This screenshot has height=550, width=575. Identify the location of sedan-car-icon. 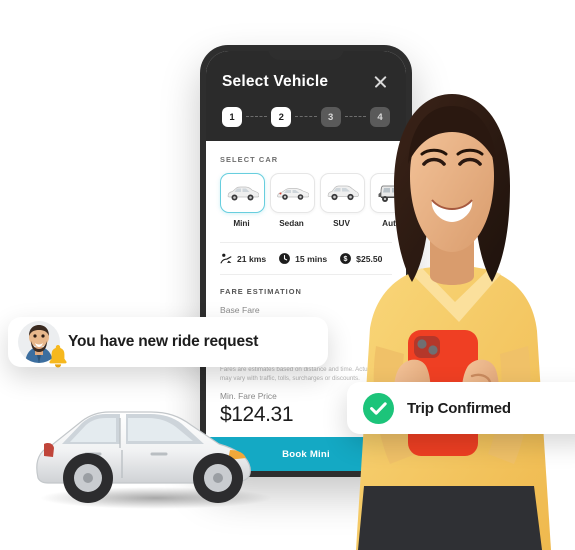
(293, 194).